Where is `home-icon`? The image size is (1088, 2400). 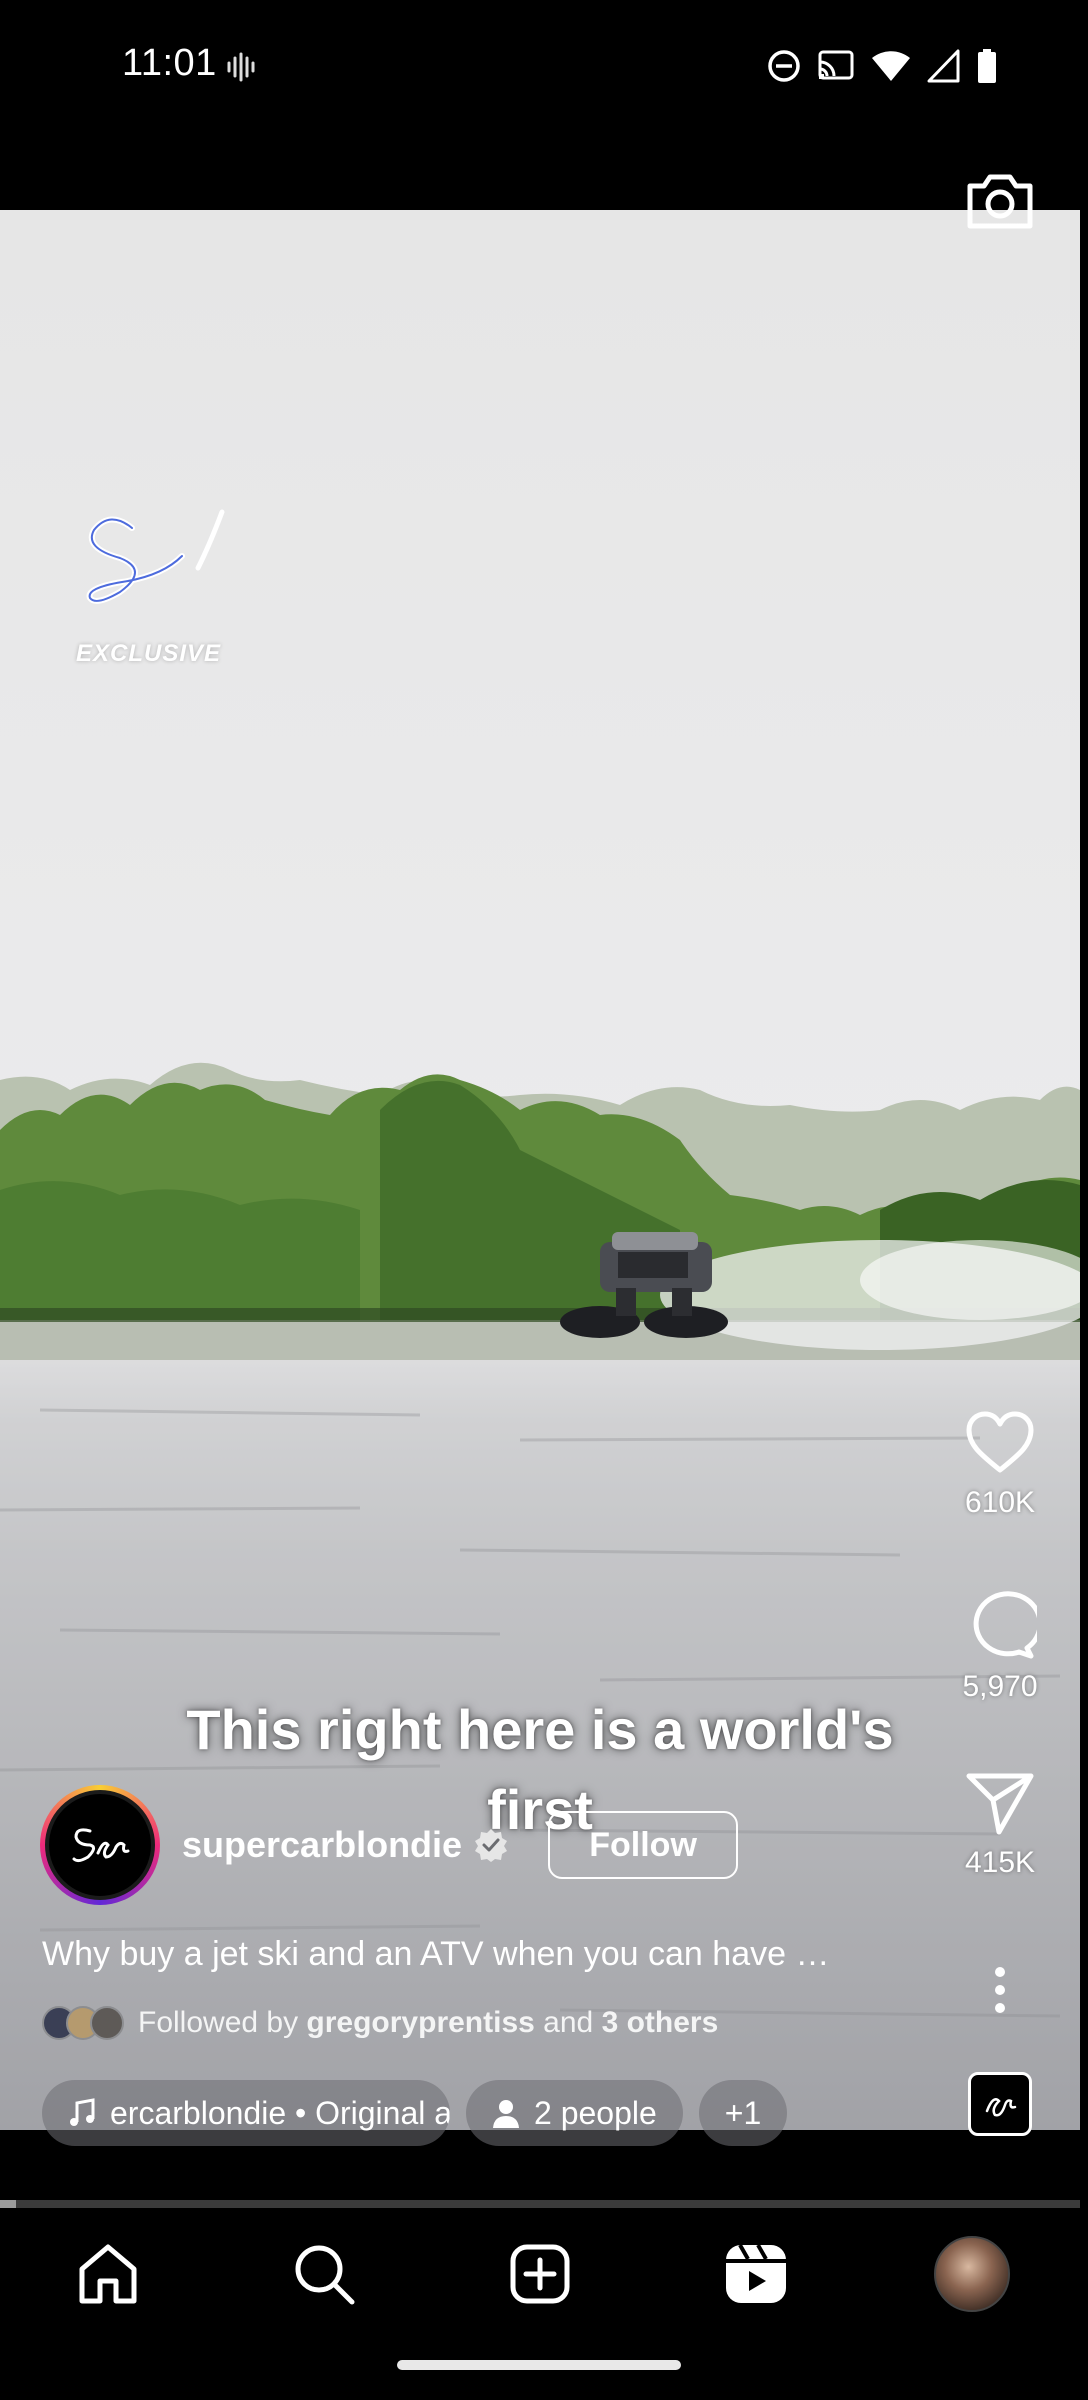 home-icon is located at coordinates (108, 2274).